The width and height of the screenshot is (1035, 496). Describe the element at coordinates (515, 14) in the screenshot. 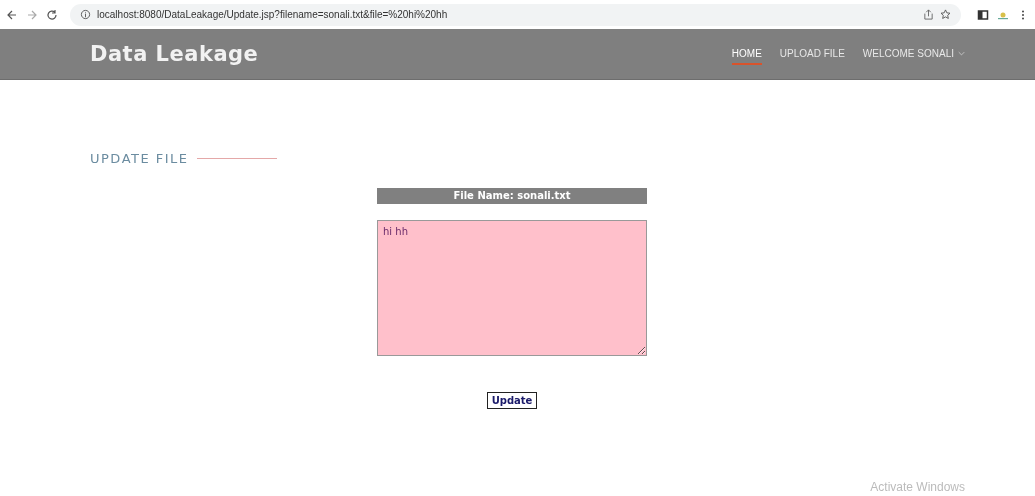

I see `address-bar: localhost:8080/DataLeakage/Update.jsp?filename=sonali.txt&file=%20hi%20hh` at that location.